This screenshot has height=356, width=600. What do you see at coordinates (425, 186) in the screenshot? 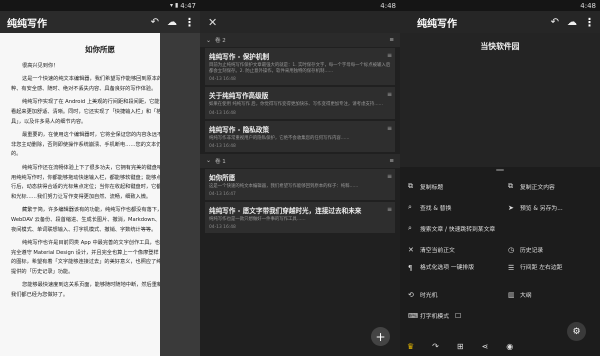
I see `menu-copy-title: ⧉ 复制标题` at bounding box center [425, 186].